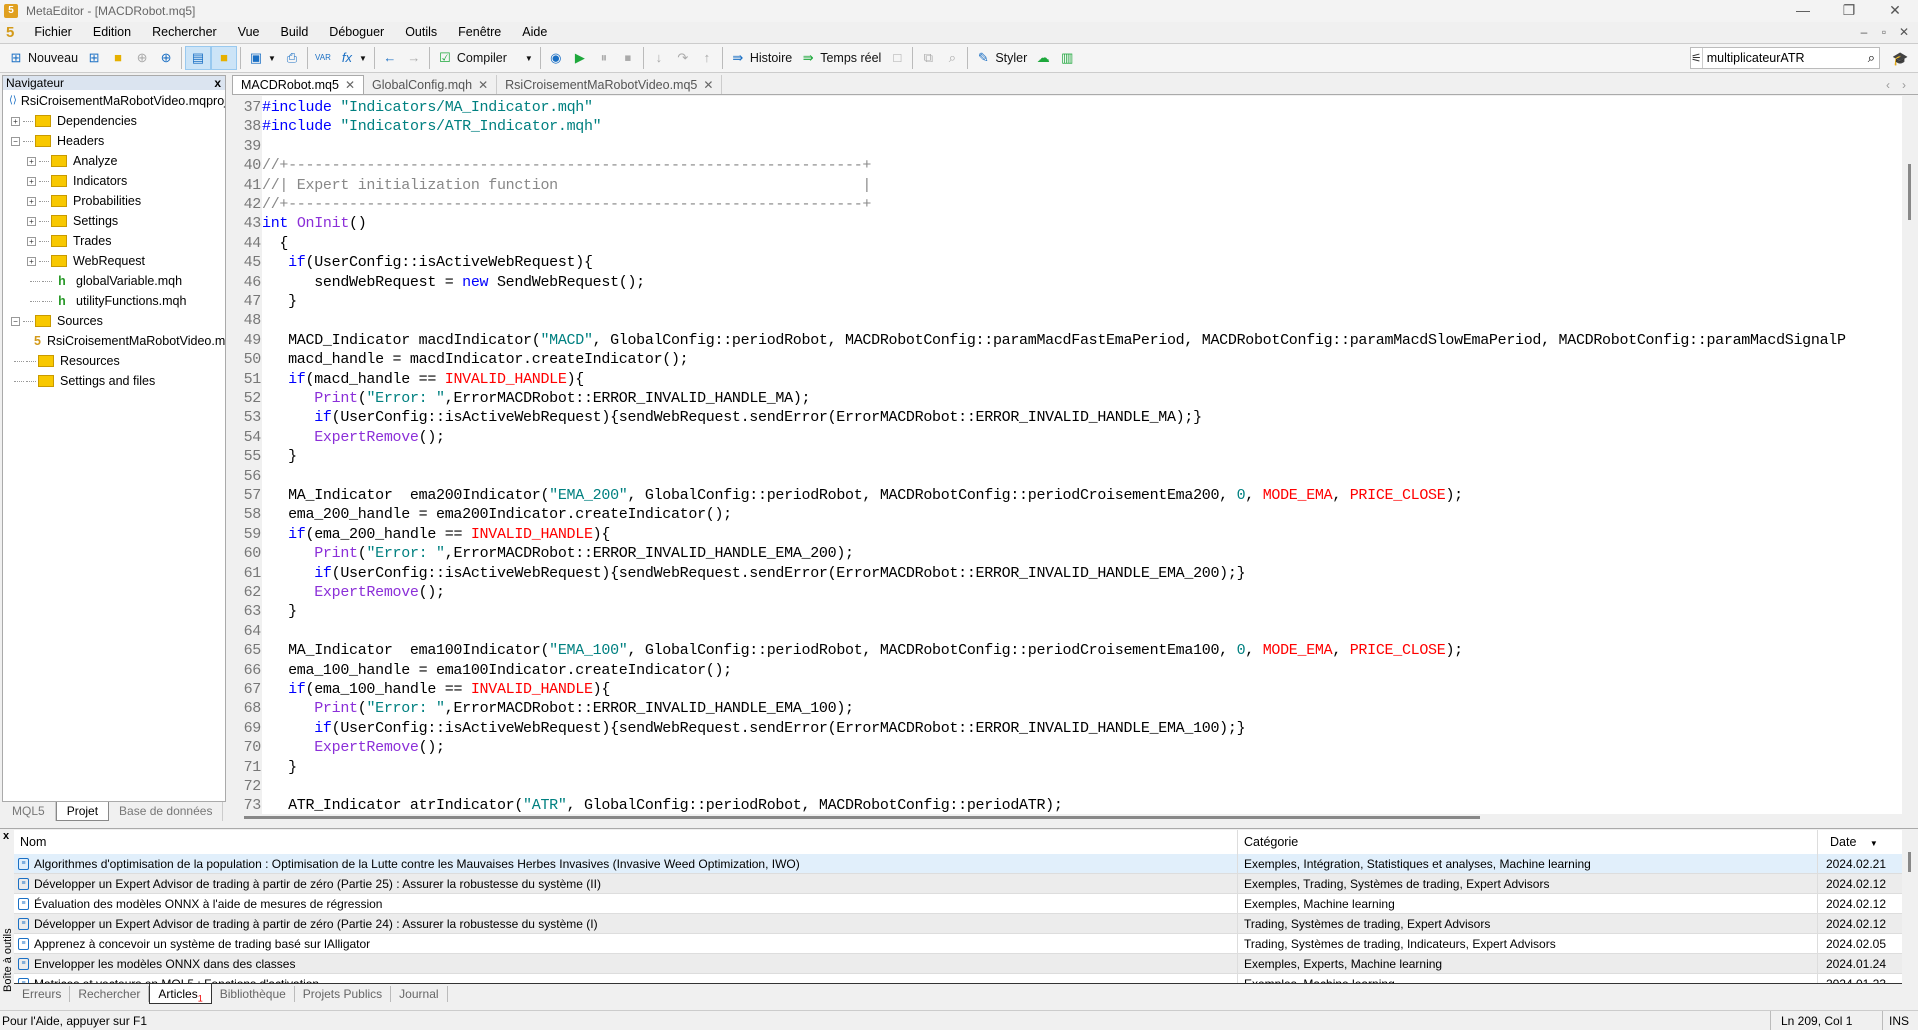 Image resolution: width=1918 pixels, height=1030 pixels. What do you see at coordinates (198, 58) in the screenshot?
I see `toolbox-toggle-button: ▤` at bounding box center [198, 58].